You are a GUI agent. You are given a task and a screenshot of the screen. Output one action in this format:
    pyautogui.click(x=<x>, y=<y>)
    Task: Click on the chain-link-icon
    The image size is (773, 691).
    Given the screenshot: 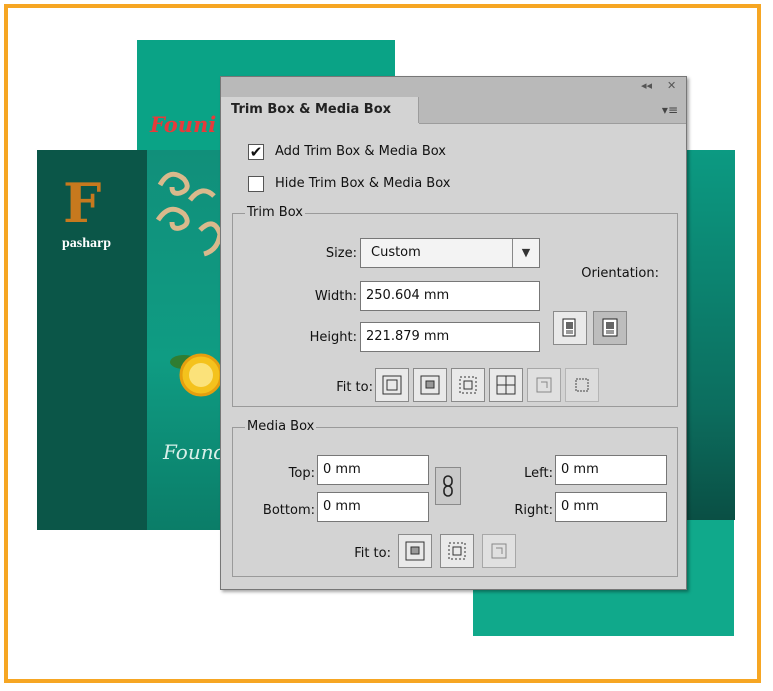 What is the action you would take?
    pyautogui.click(x=448, y=486)
    